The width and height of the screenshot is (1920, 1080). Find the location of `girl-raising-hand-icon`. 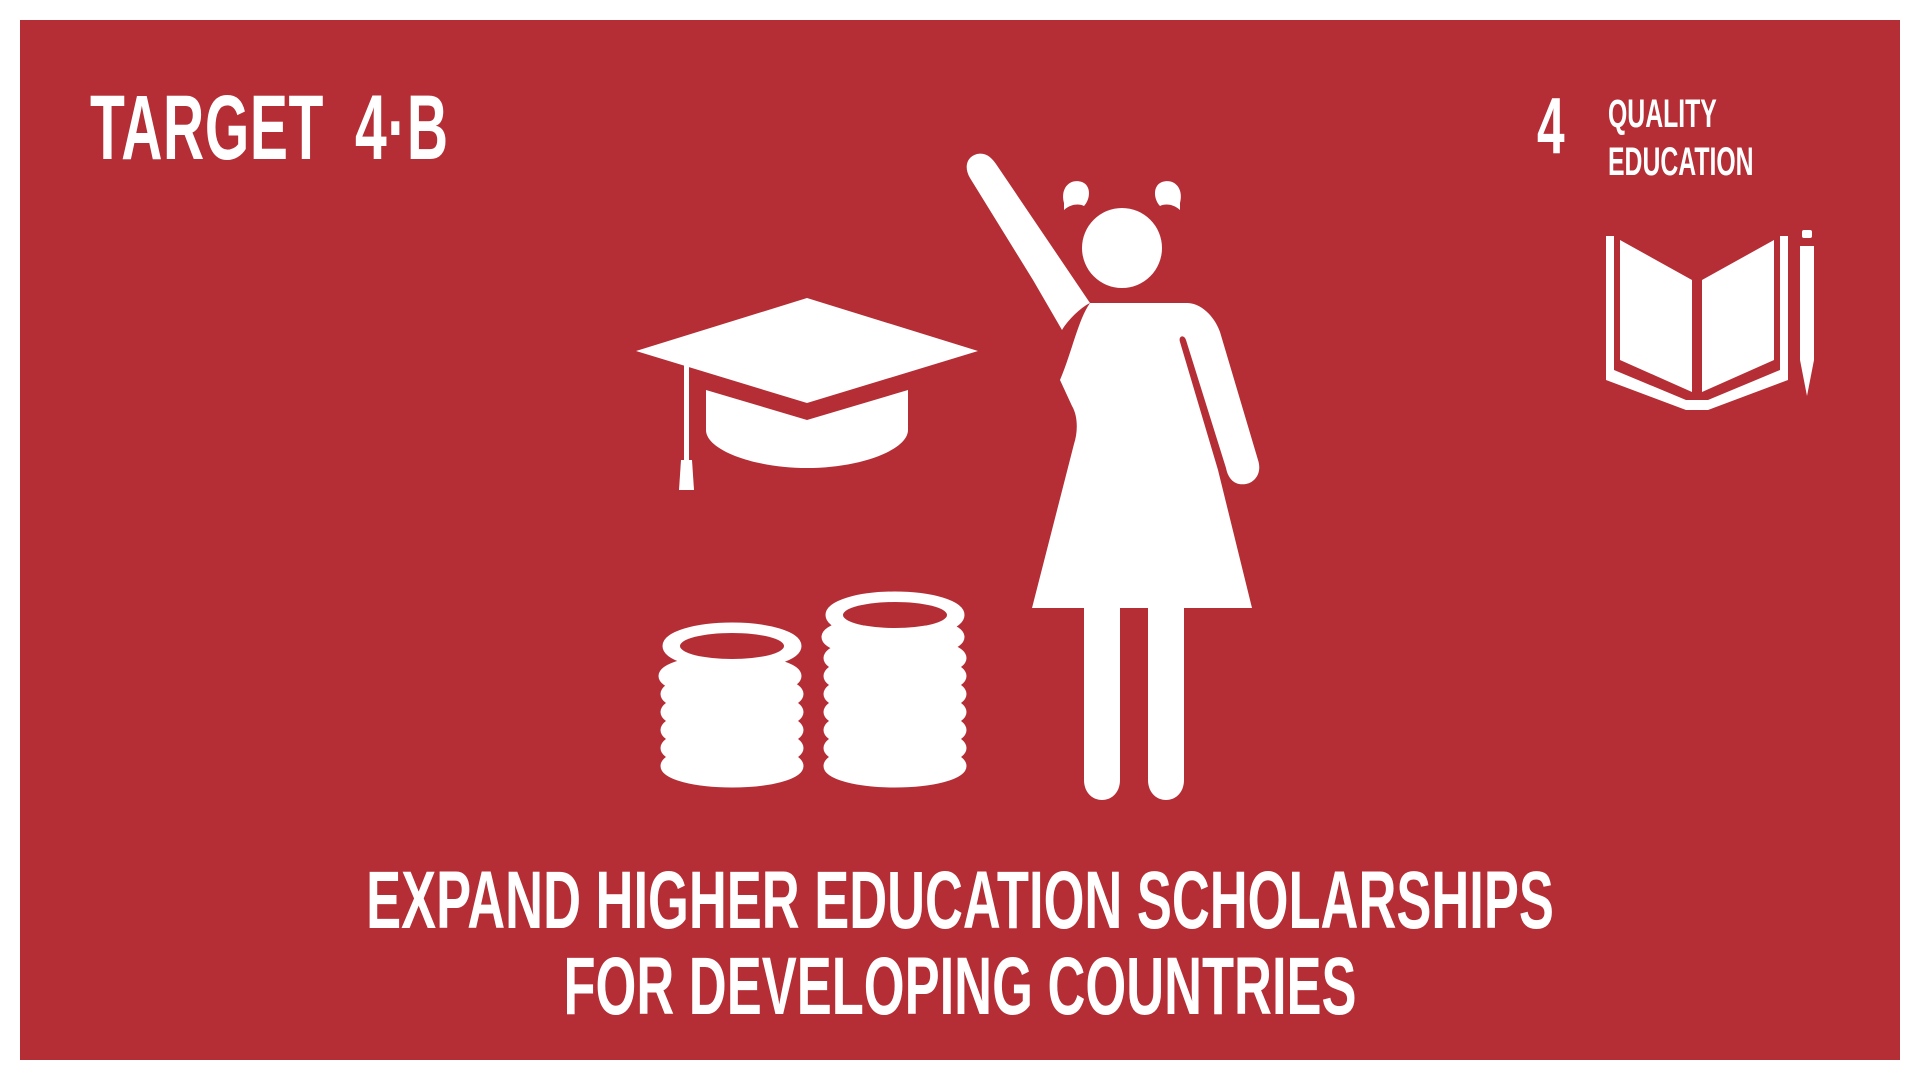

girl-raising-hand-icon is located at coordinates (1113, 476).